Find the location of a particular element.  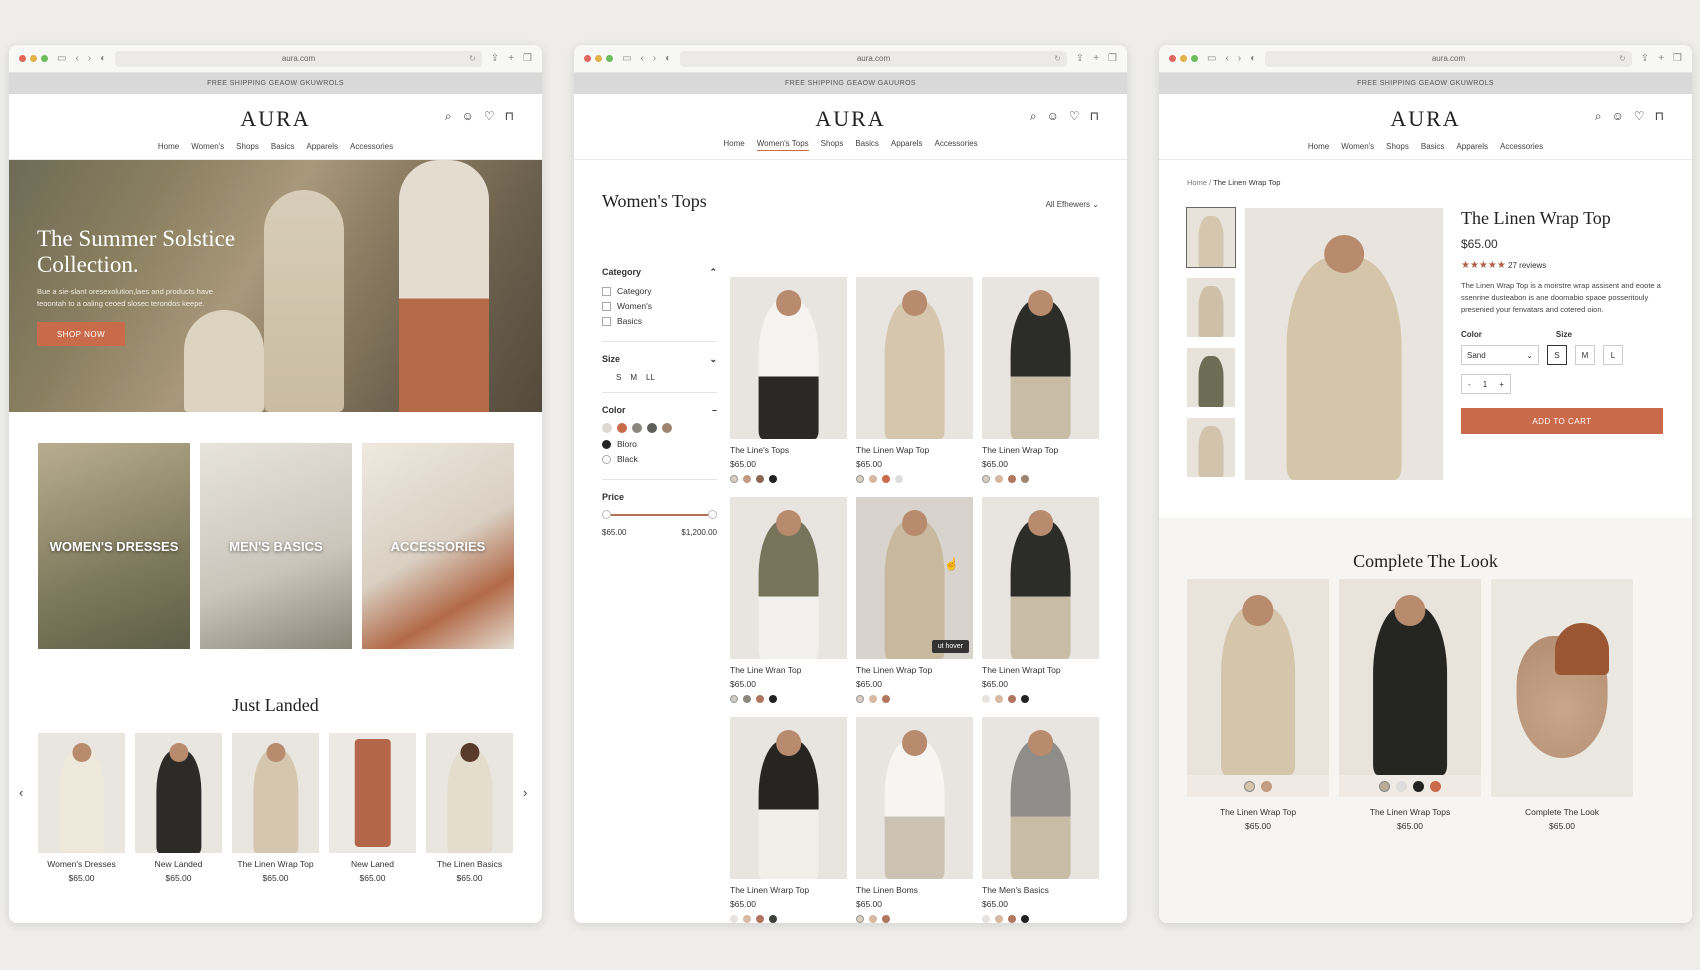

sort-dropdown: All Efhewers ⌄ is located at coordinates (1072, 204).